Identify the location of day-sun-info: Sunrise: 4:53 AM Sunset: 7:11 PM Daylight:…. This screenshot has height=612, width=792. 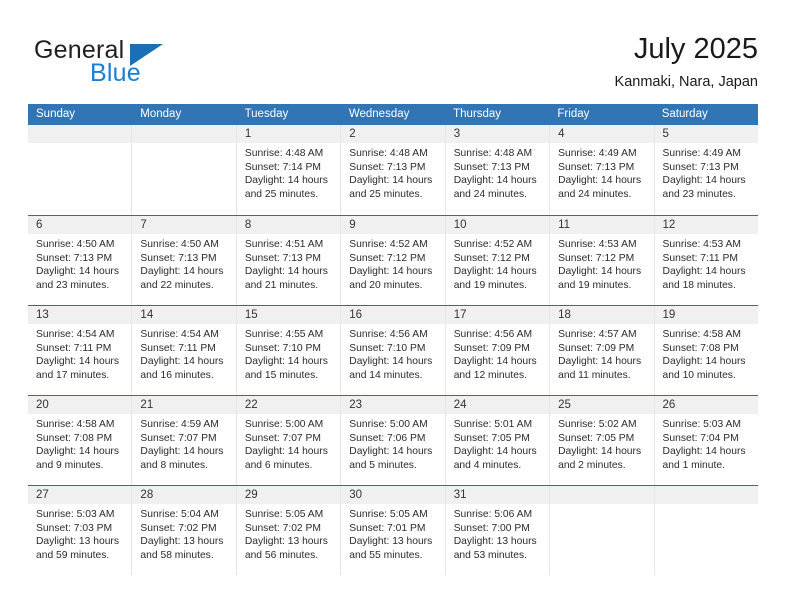
(706, 263).